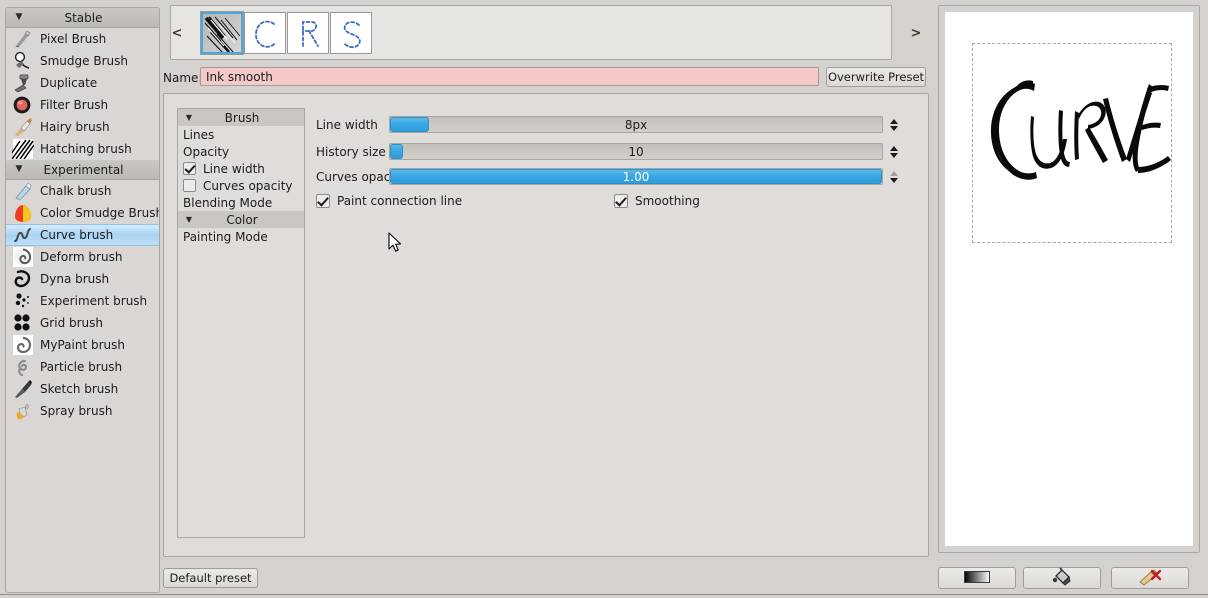 This screenshot has height=598, width=1208. I want to click on slider-line-width: 8px, so click(645, 124).